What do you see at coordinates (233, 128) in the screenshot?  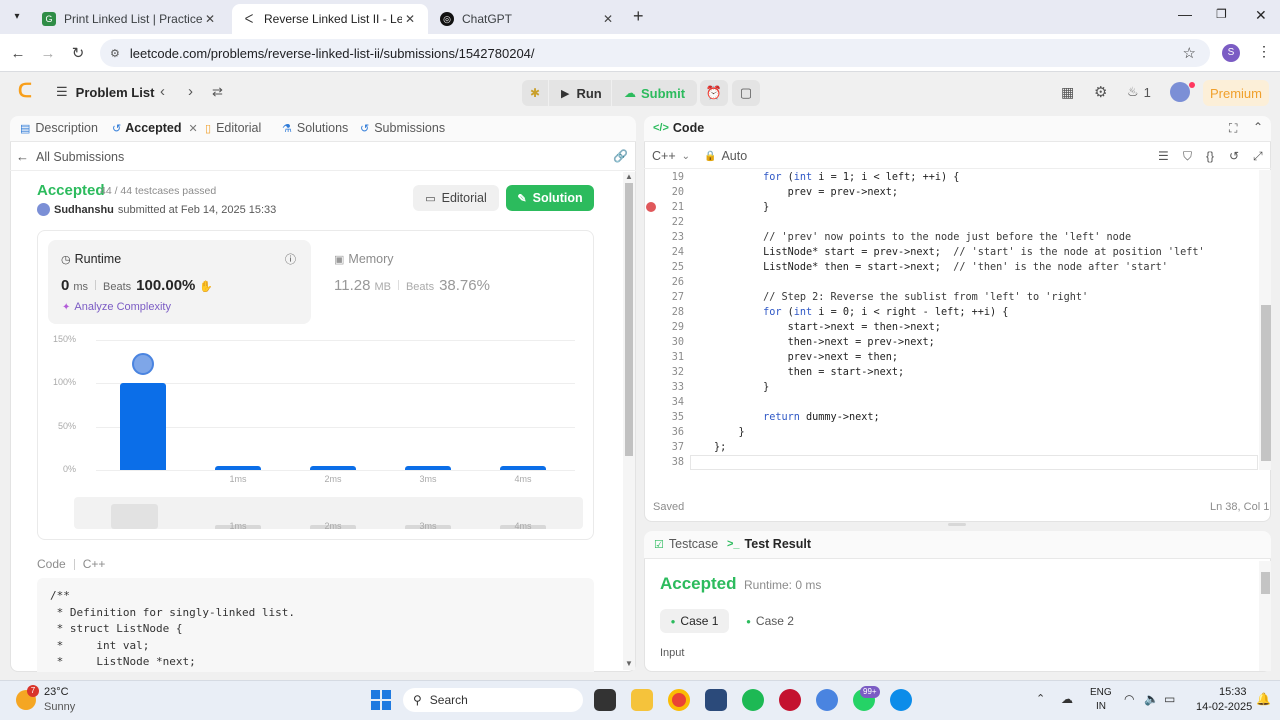 I see `tab-editorial: ▯ Editorial` at bounding box center [233, 128].